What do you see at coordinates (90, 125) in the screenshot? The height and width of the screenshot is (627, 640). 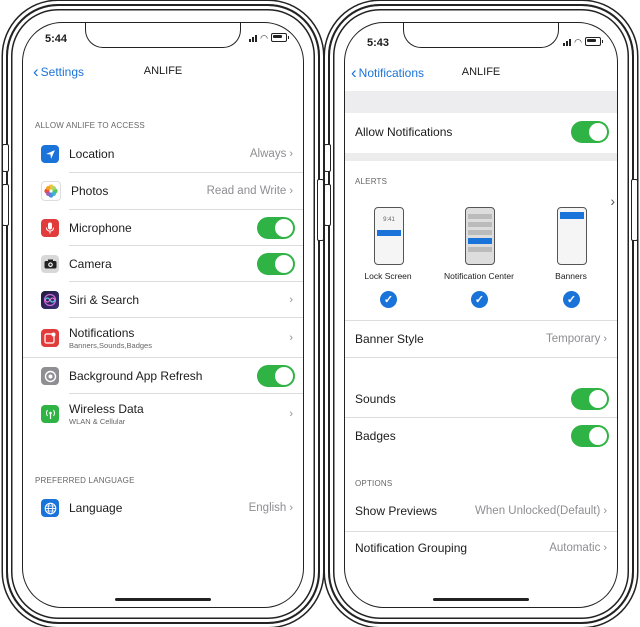 I see `section-header-access: ALLOW ANLIFE TO ACCESS` at bounding box center [90, 125].